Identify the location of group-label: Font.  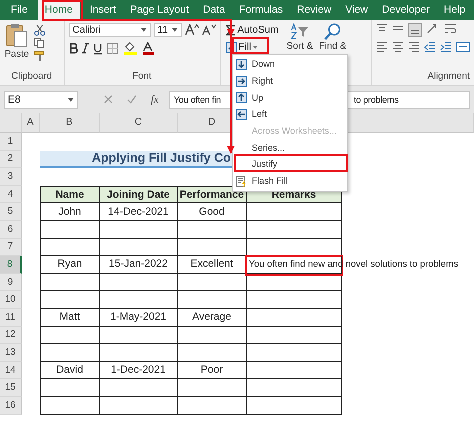
(142, 77).